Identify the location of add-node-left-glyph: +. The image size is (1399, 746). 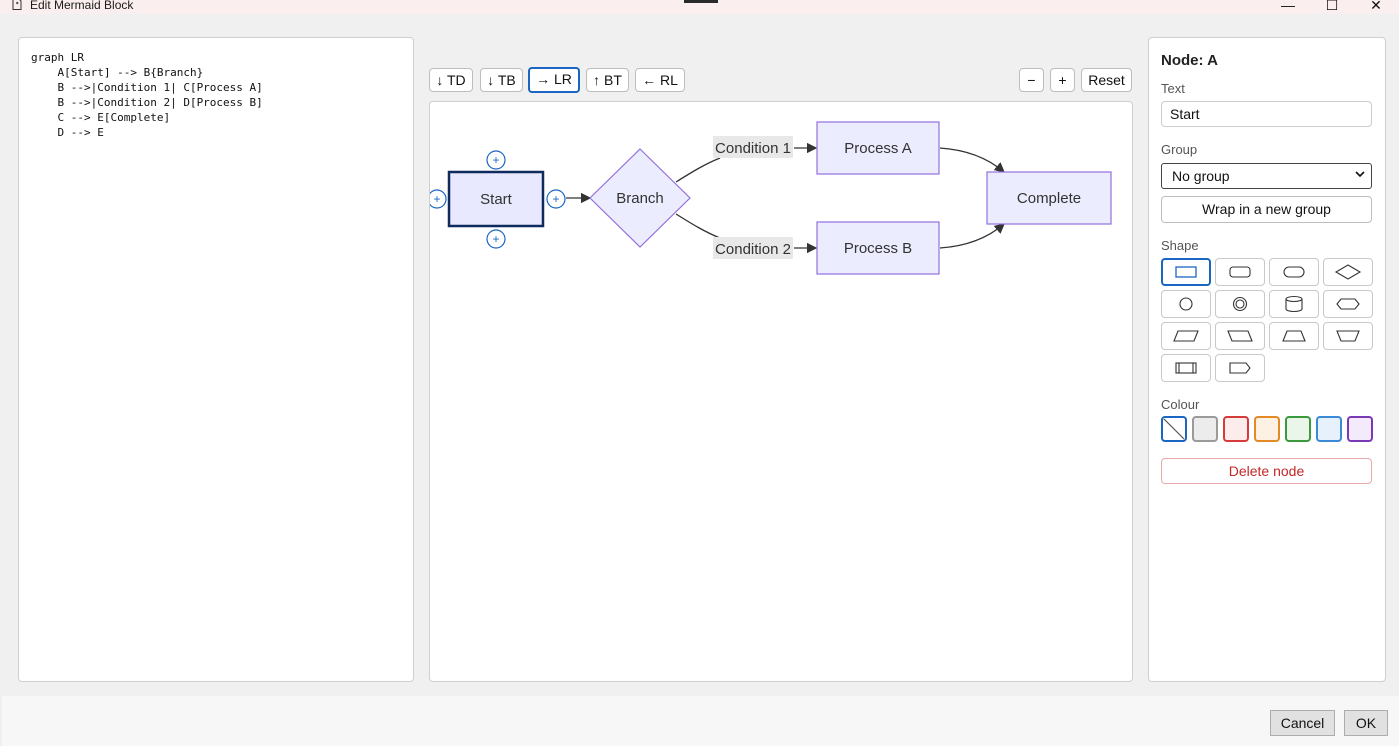
(436, 199).